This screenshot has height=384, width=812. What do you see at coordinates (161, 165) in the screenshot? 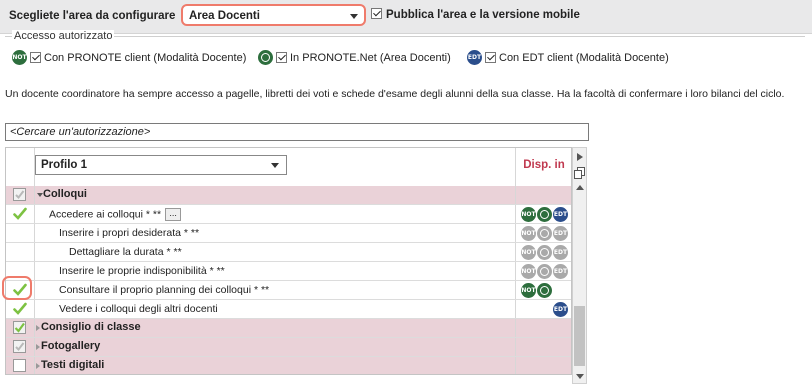
I see `profile-select: Profilo 1` at bounding box center [161, 165].